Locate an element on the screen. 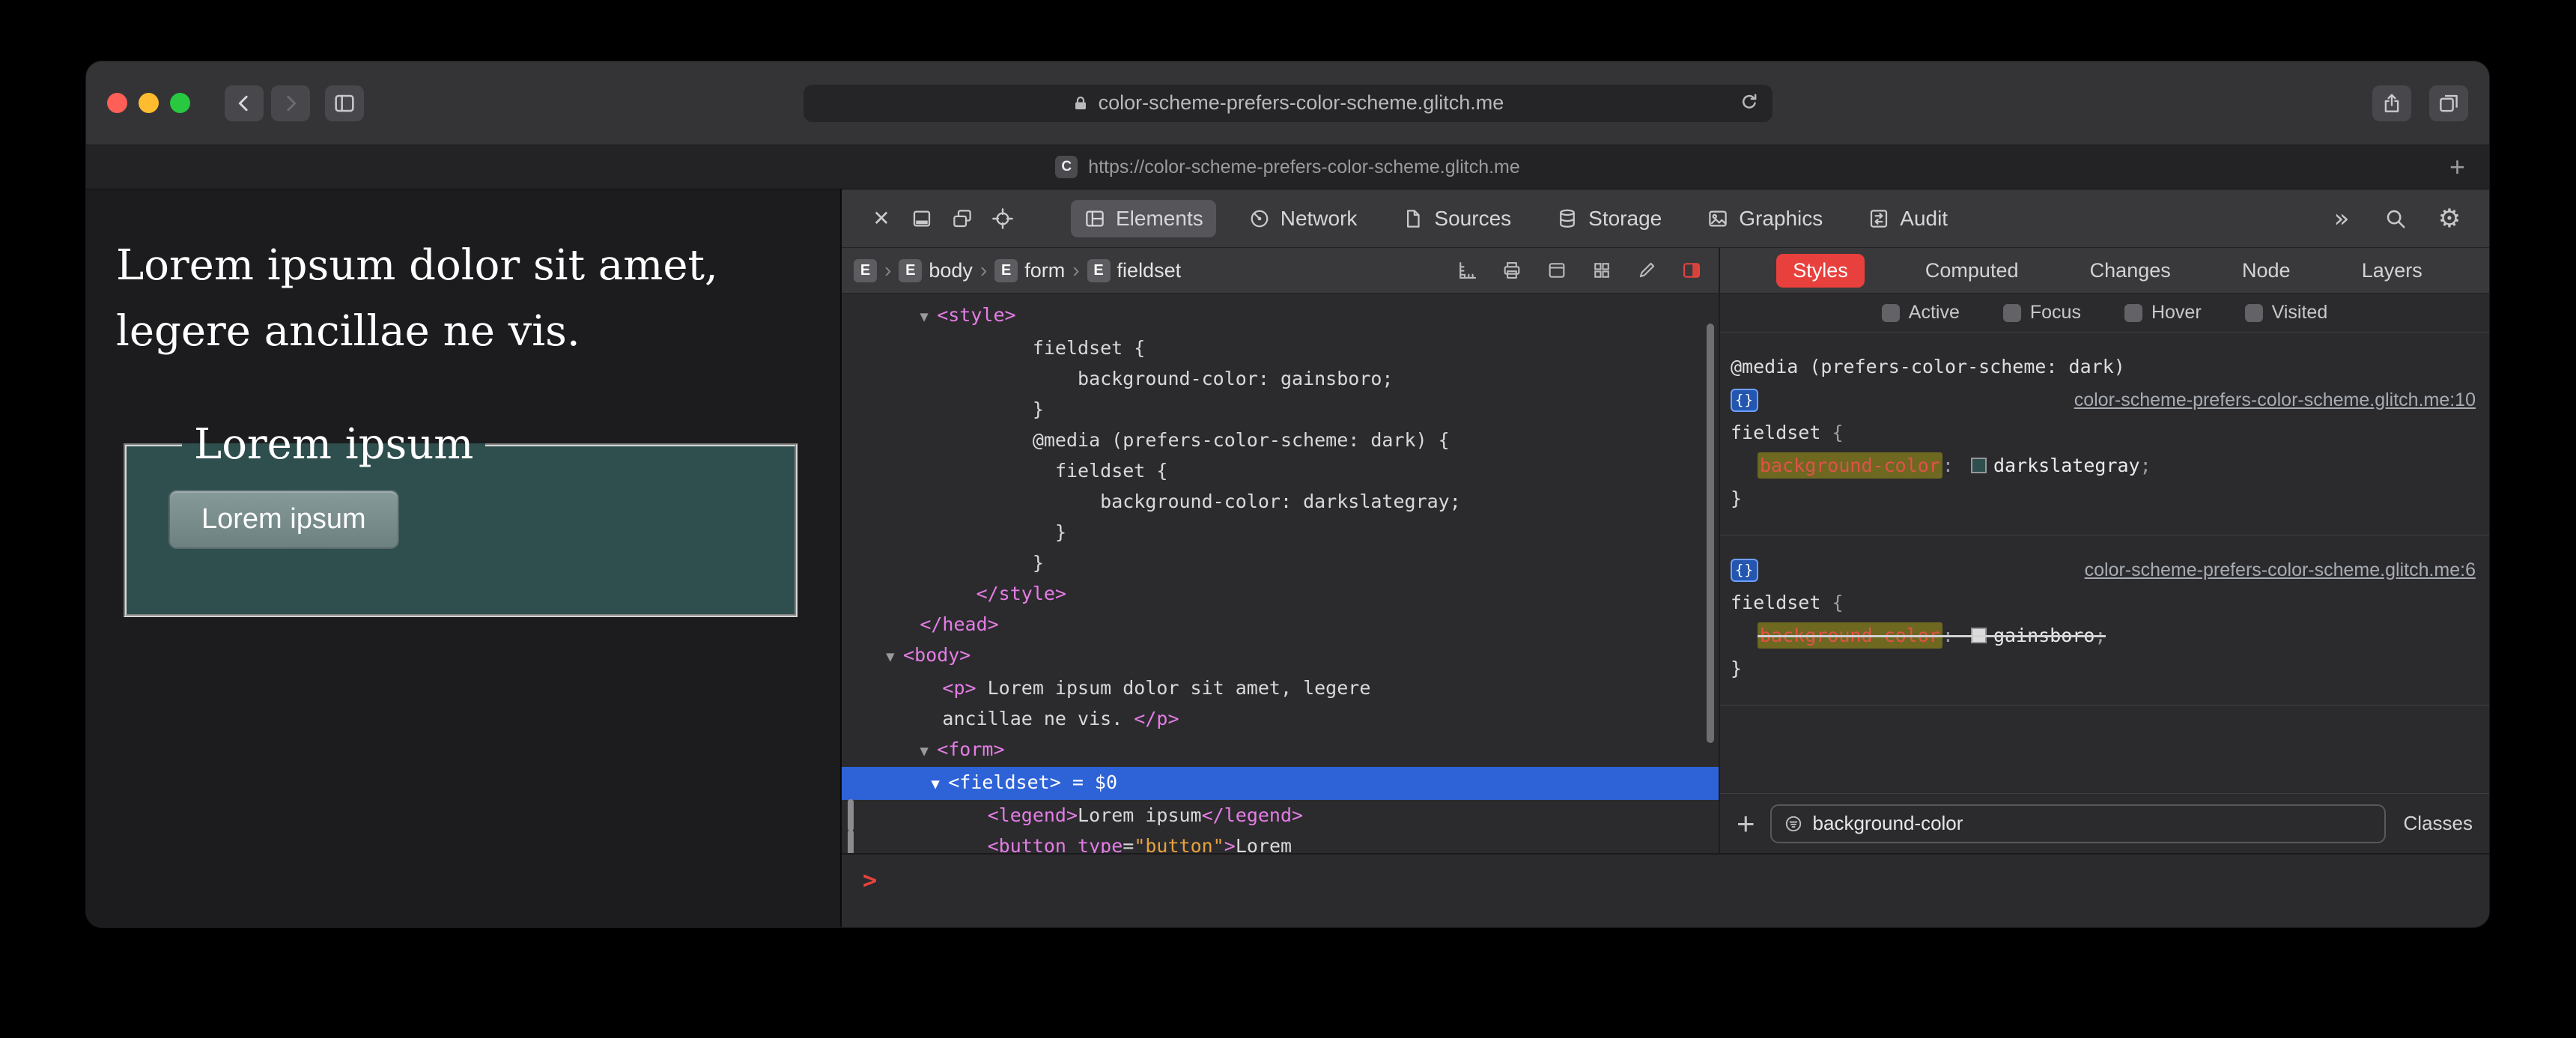  classes-button: Classes is located at coordinates (2438, 823).